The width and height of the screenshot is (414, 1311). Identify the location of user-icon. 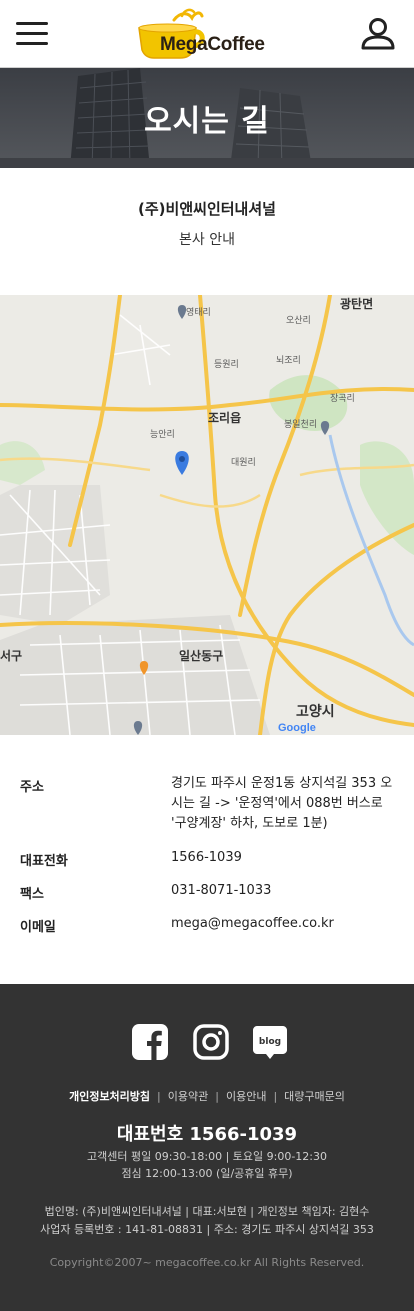
(378, 34).